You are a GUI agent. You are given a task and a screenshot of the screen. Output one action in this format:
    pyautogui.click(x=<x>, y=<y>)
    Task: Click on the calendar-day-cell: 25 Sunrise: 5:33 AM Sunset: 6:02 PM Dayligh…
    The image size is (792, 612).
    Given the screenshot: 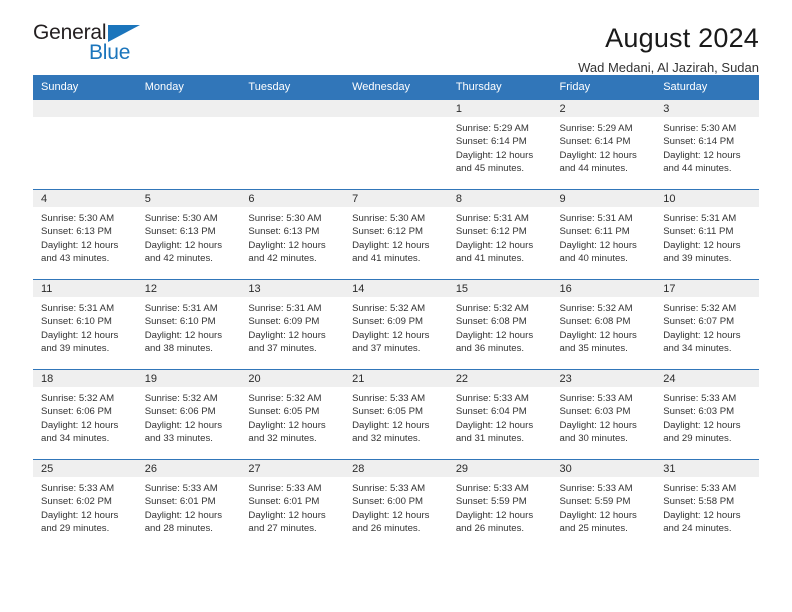 What is the action you would take?
    pyautogui.click(x=85, y=504)
    